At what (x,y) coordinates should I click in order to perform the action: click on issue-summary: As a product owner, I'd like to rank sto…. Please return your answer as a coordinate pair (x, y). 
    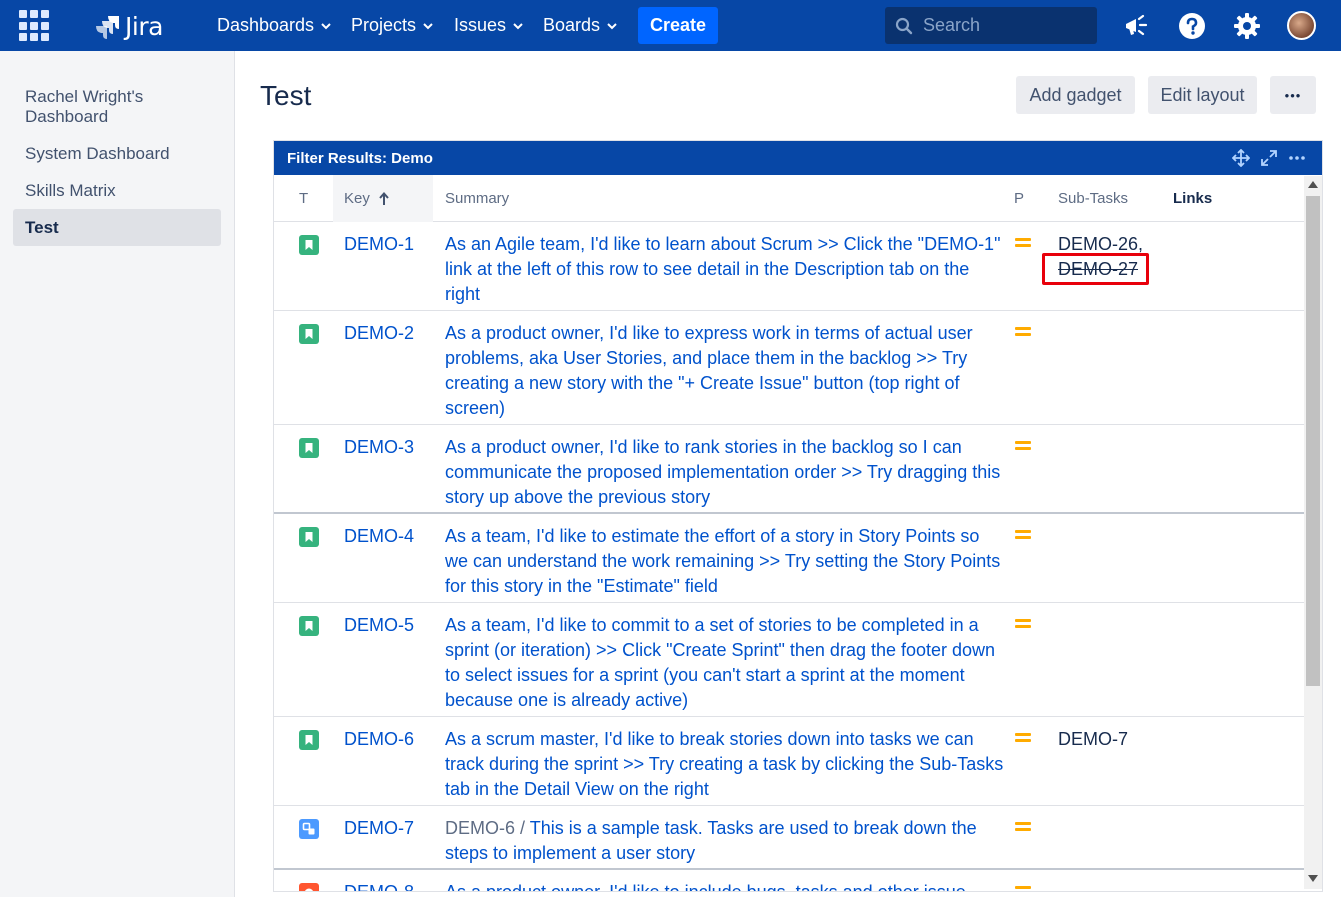
    Looking at the image, I should click on (725, 472).